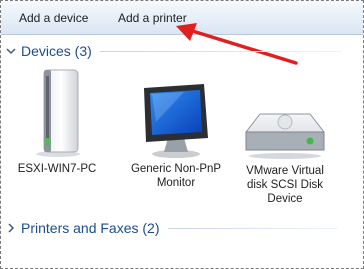  I want to click on devices-group-header: Devices (3), so click(174, 51).